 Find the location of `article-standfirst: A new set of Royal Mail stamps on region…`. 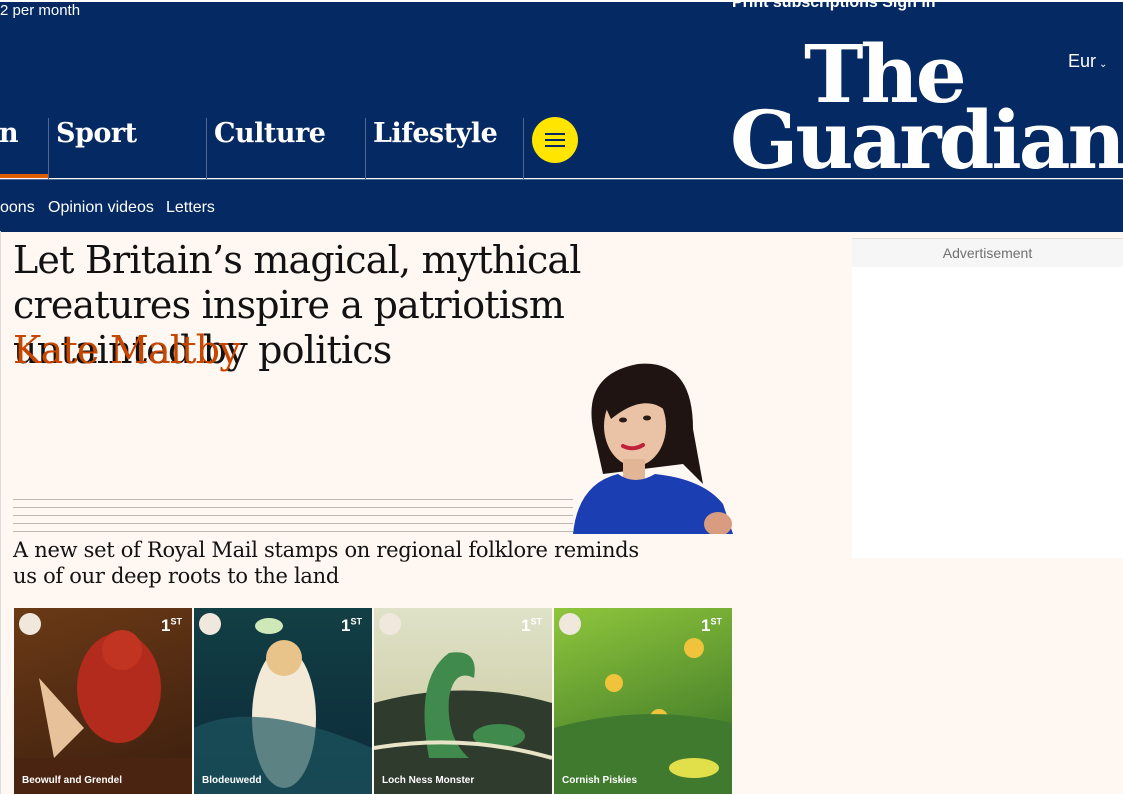

article-standfirst: A new set of Royal Mail stamps on region… is located at coordinates (326, 563).